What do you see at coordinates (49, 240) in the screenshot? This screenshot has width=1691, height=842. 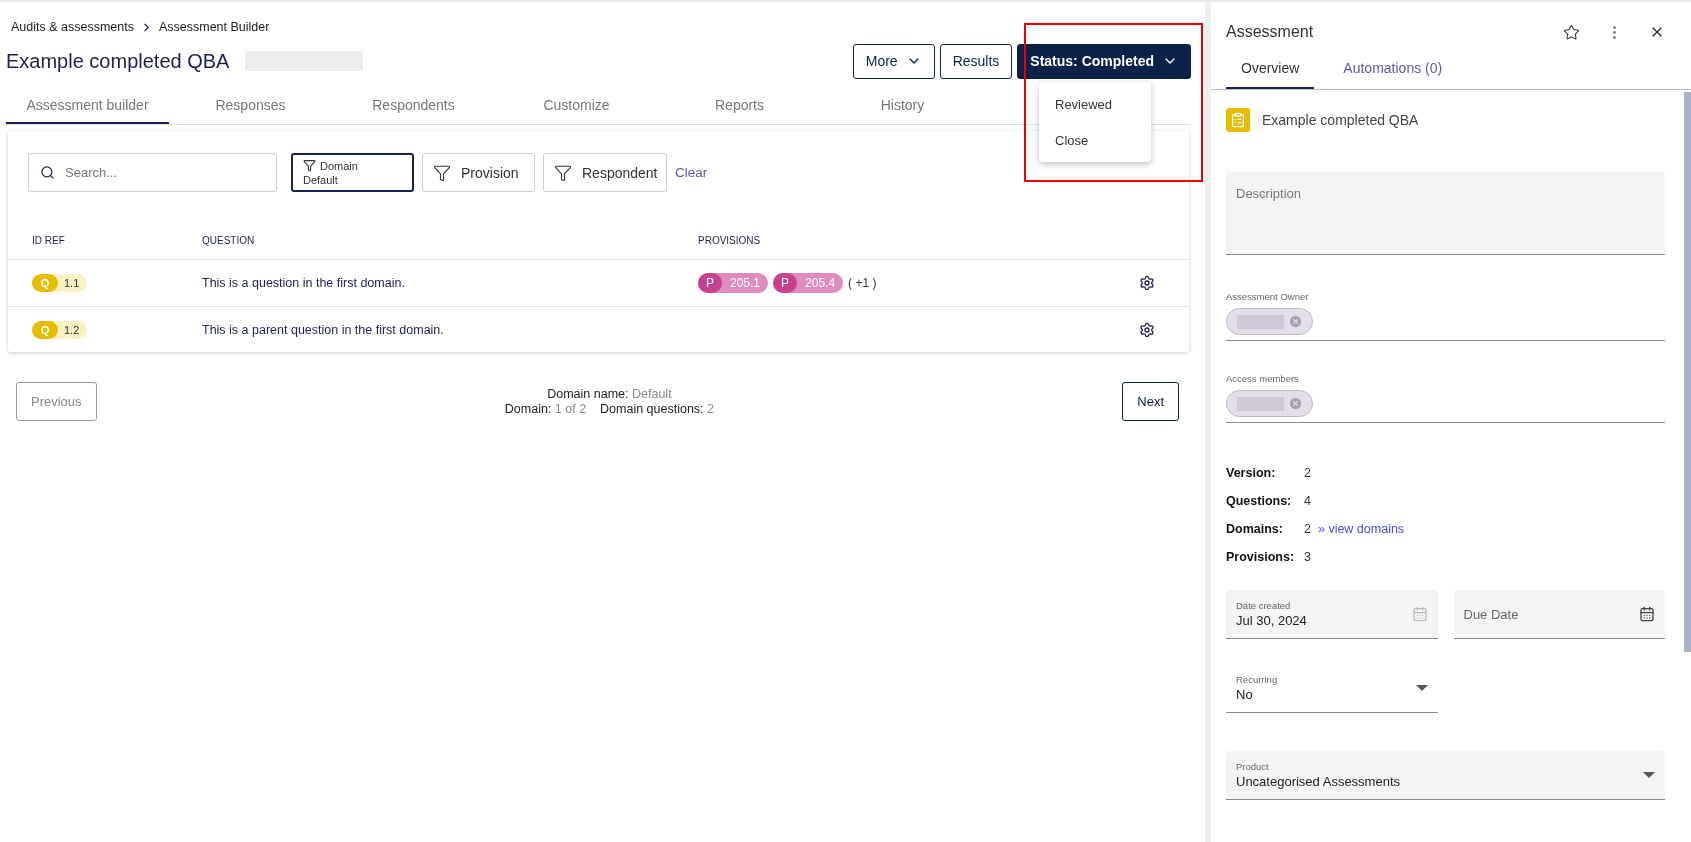 I see `column-header: ID REF` at bounding box center [49, 240].